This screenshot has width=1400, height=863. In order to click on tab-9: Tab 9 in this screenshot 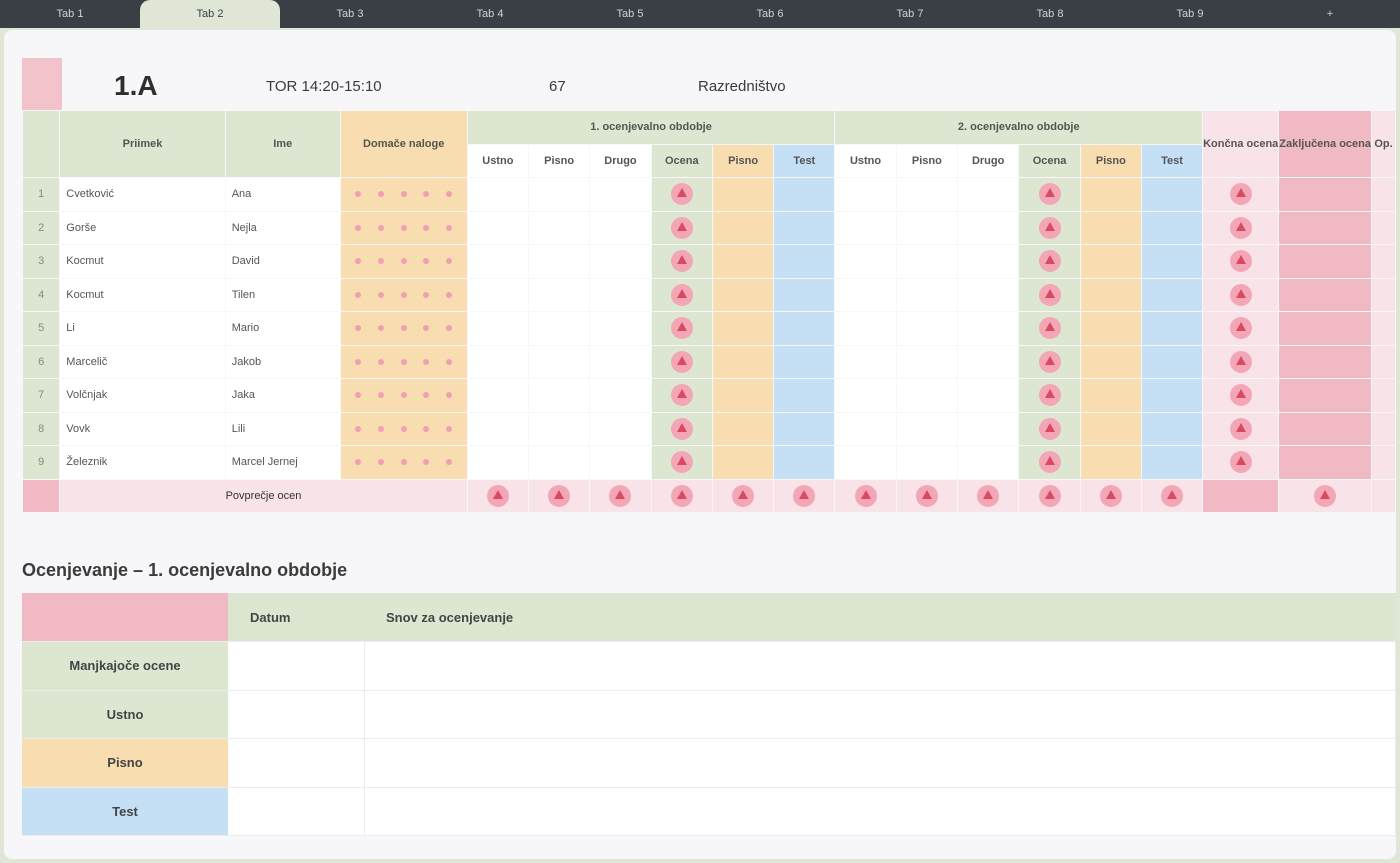, I will do `click(1190, 14)`.